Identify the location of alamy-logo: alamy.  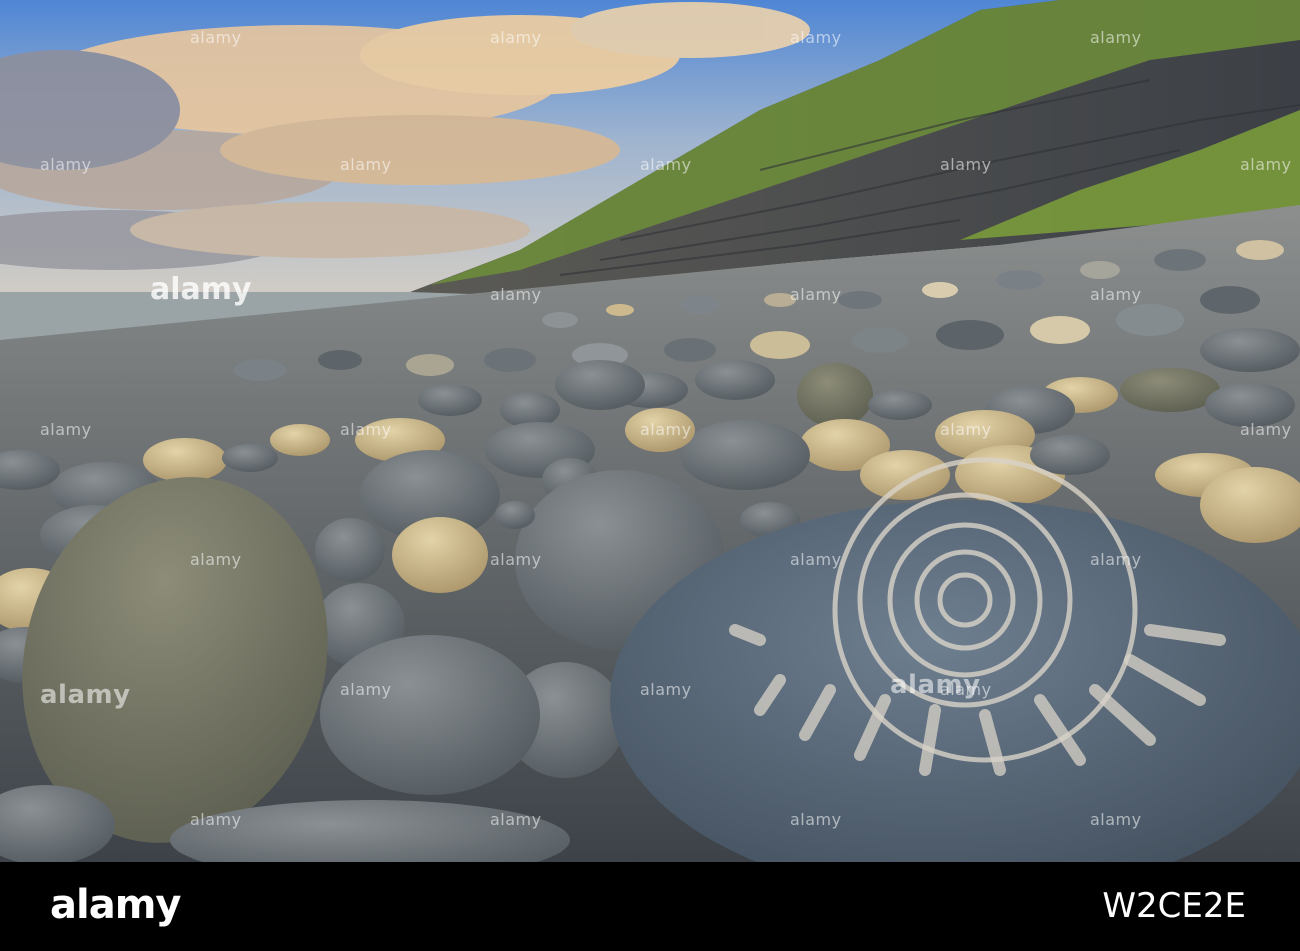
(115, 905).